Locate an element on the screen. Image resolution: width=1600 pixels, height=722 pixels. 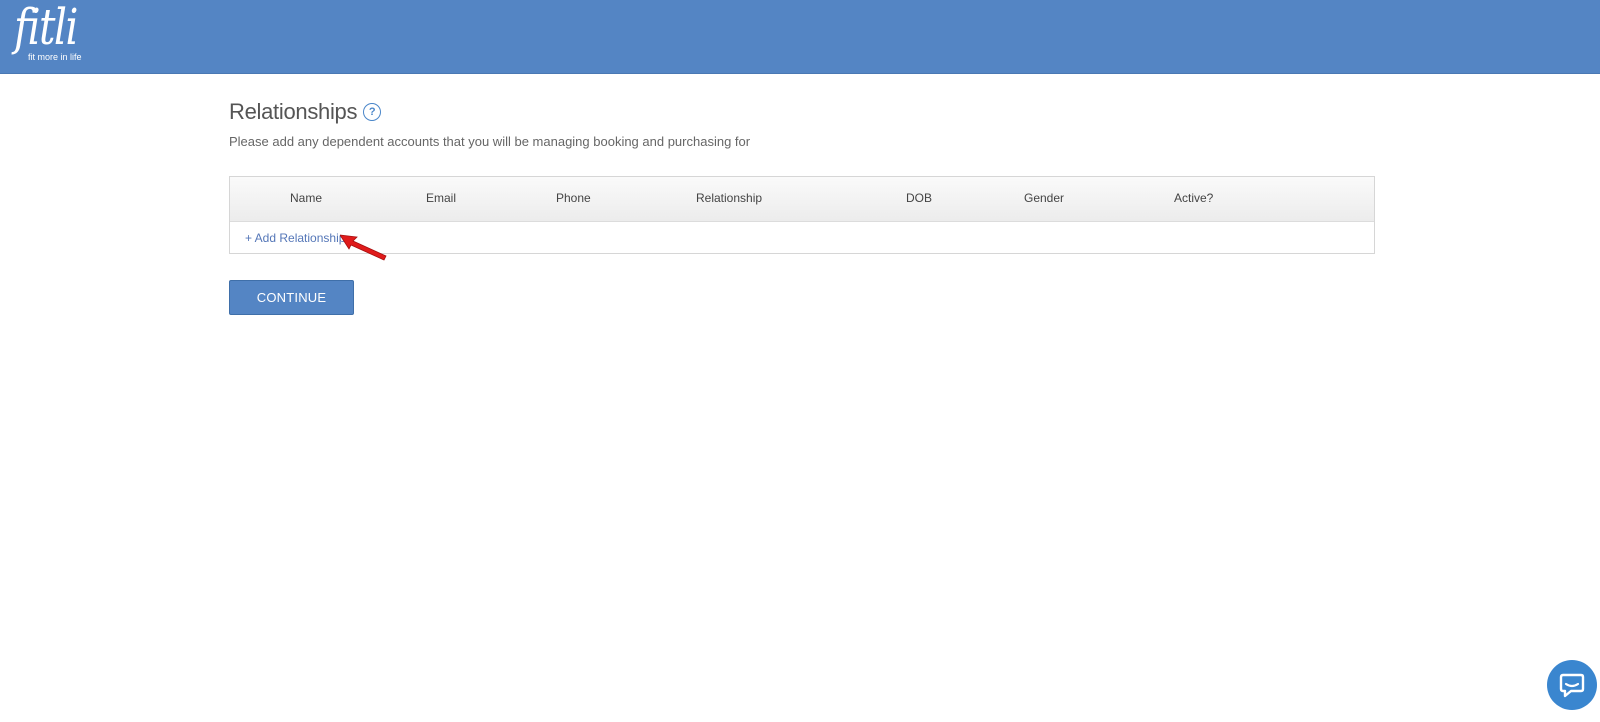
logo-tagline: fit more in life is located at coordinates (55, 57).